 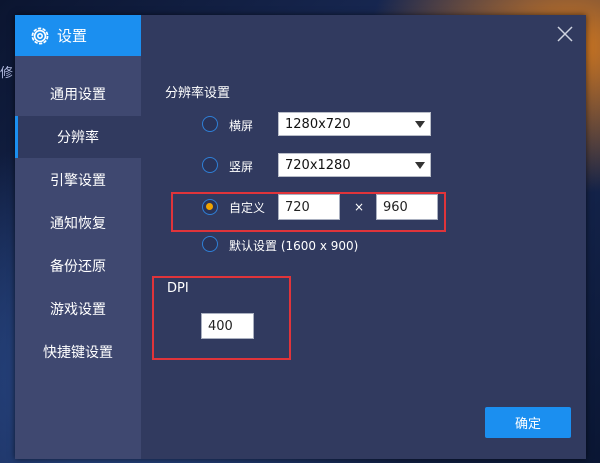 What do you see at coordinates (354, 124) in the screenshot?
I see `landscape-resolution-select: 1280x720` at bounding box center [354, 124].